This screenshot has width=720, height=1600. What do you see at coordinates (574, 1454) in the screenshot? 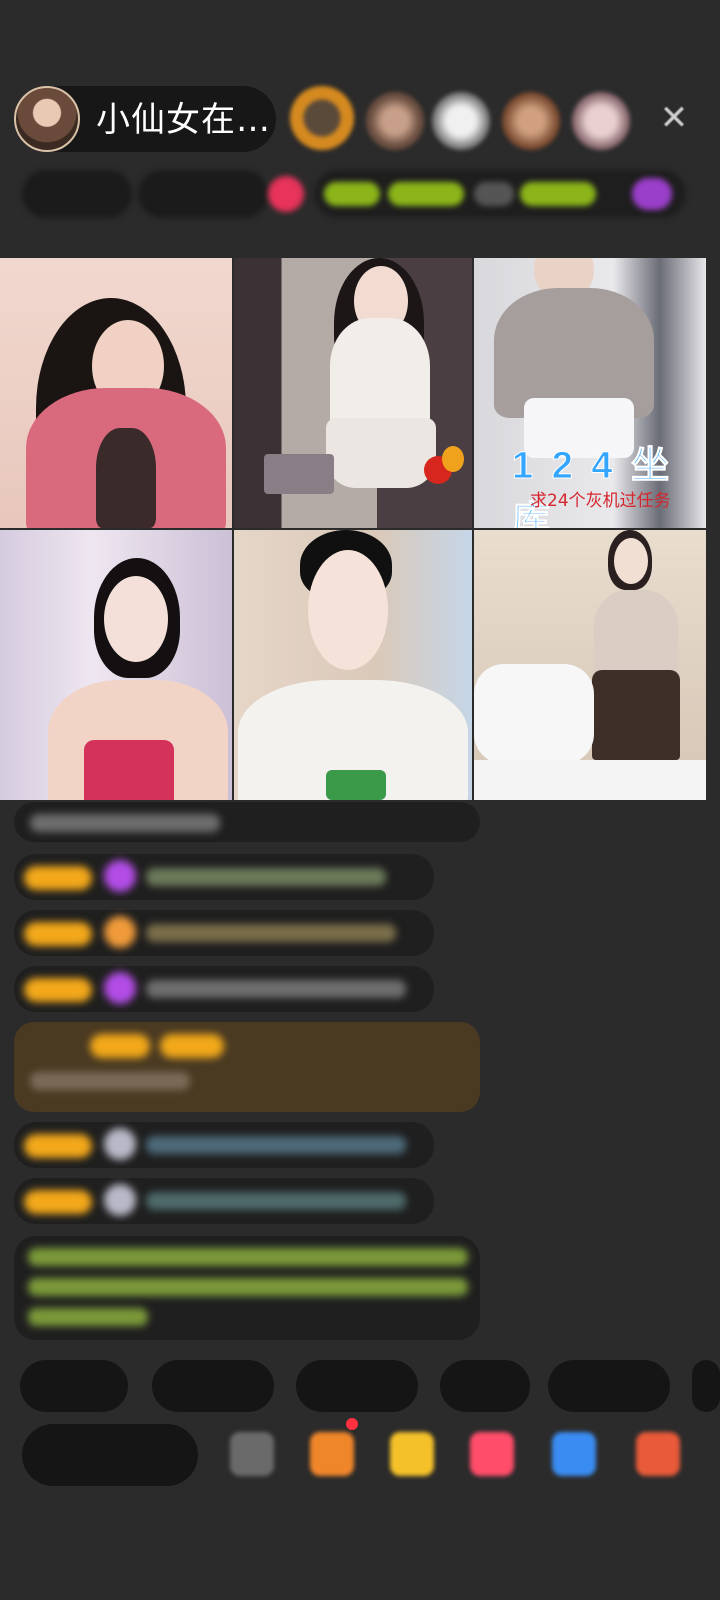
I see `game-icon` at bounding box center [574, 1454].